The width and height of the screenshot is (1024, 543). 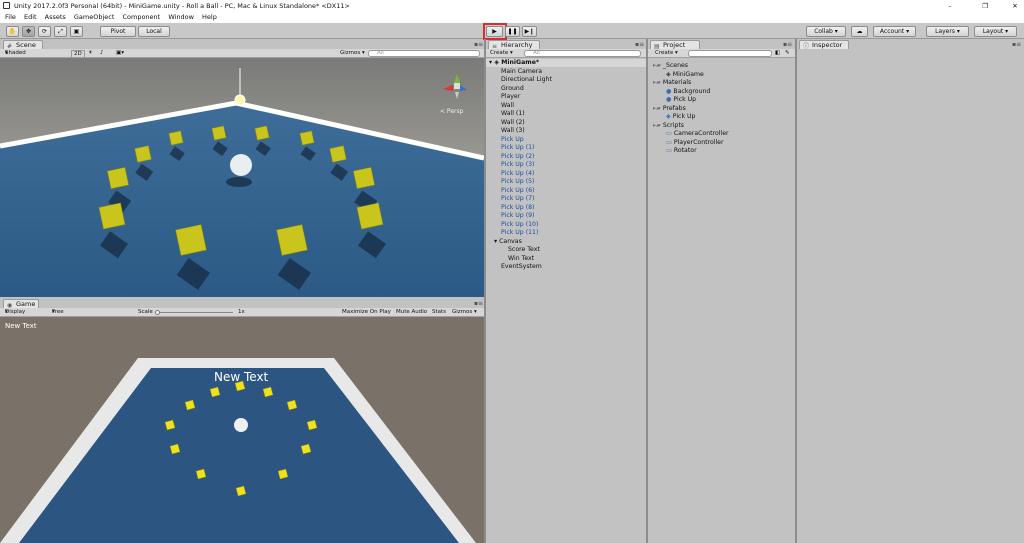 I want to click on maximize-on-play-toggle: Maximize On Play, so click(x=366, y=312).